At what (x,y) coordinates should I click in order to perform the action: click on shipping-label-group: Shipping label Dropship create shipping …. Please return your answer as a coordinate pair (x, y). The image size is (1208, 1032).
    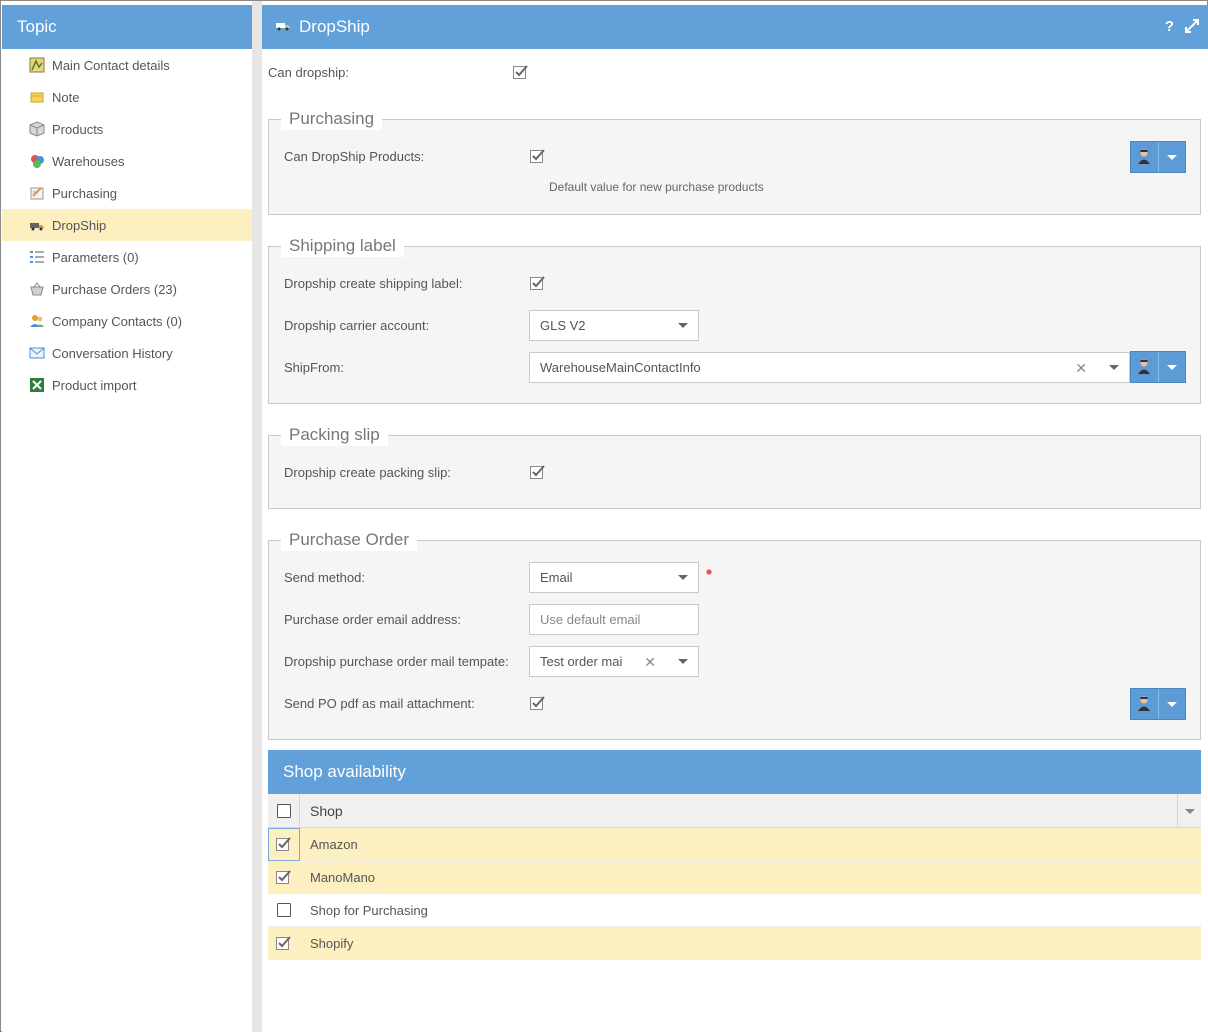
    Looking at the image, I should click on (734, 319).